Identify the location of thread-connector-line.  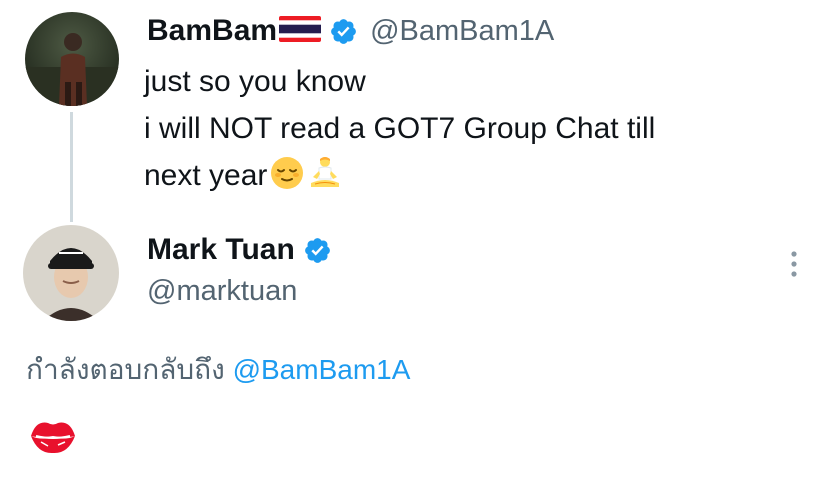
(71, 167).